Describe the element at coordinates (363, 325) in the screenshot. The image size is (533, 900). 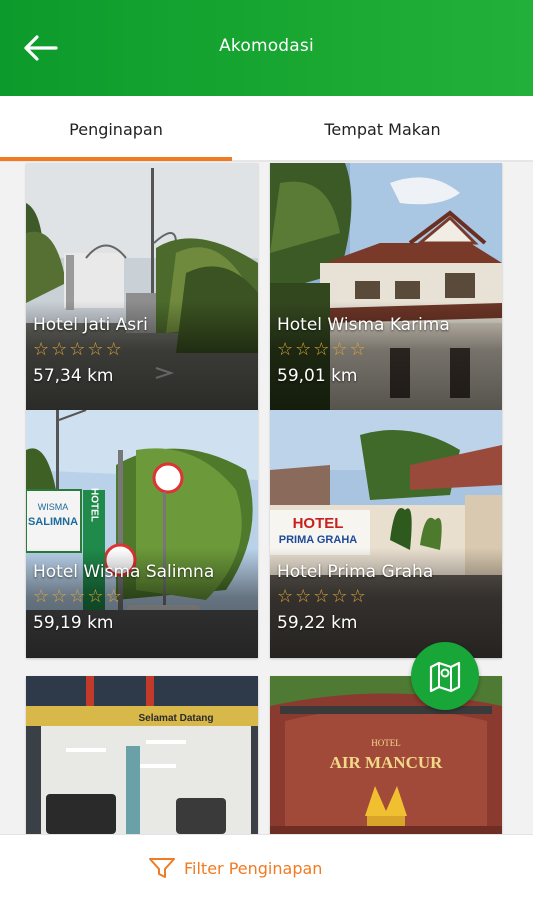
I see `listing-name: Hotel Wisma Karima` at that location.